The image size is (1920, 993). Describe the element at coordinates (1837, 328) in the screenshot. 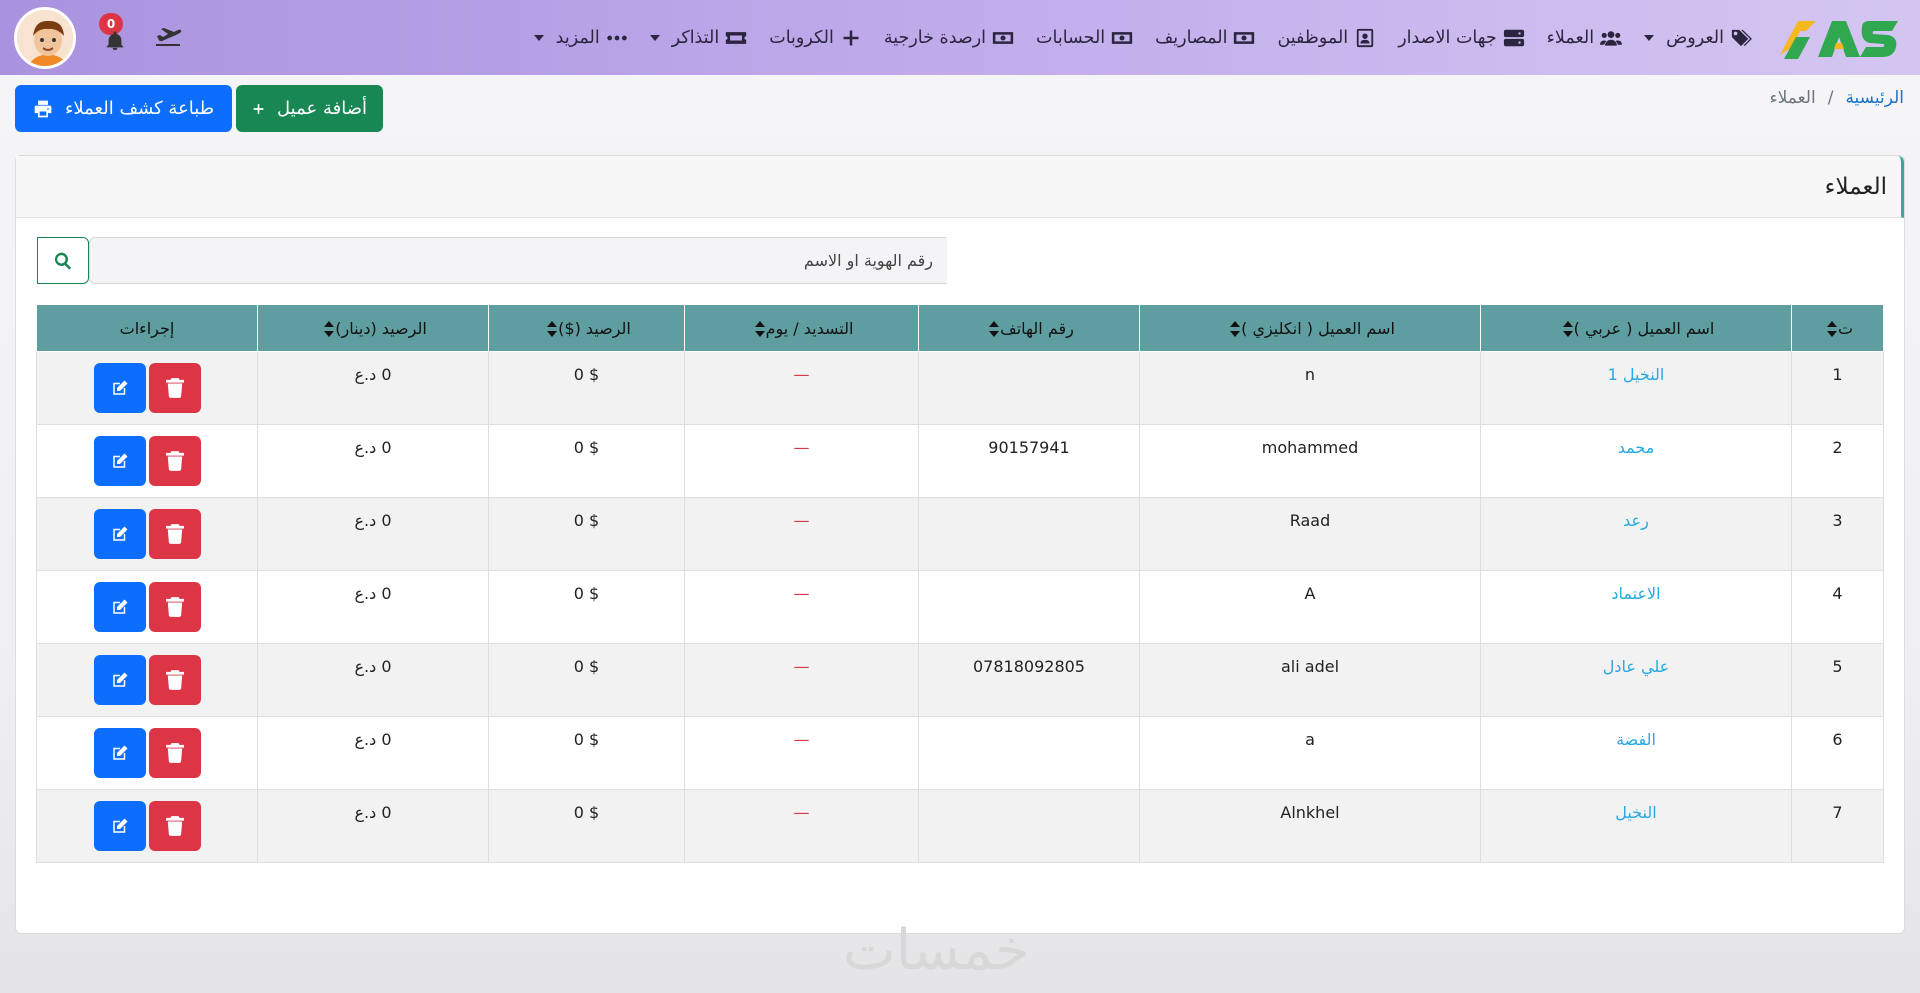

I see `column-header-0: ت` at that location.